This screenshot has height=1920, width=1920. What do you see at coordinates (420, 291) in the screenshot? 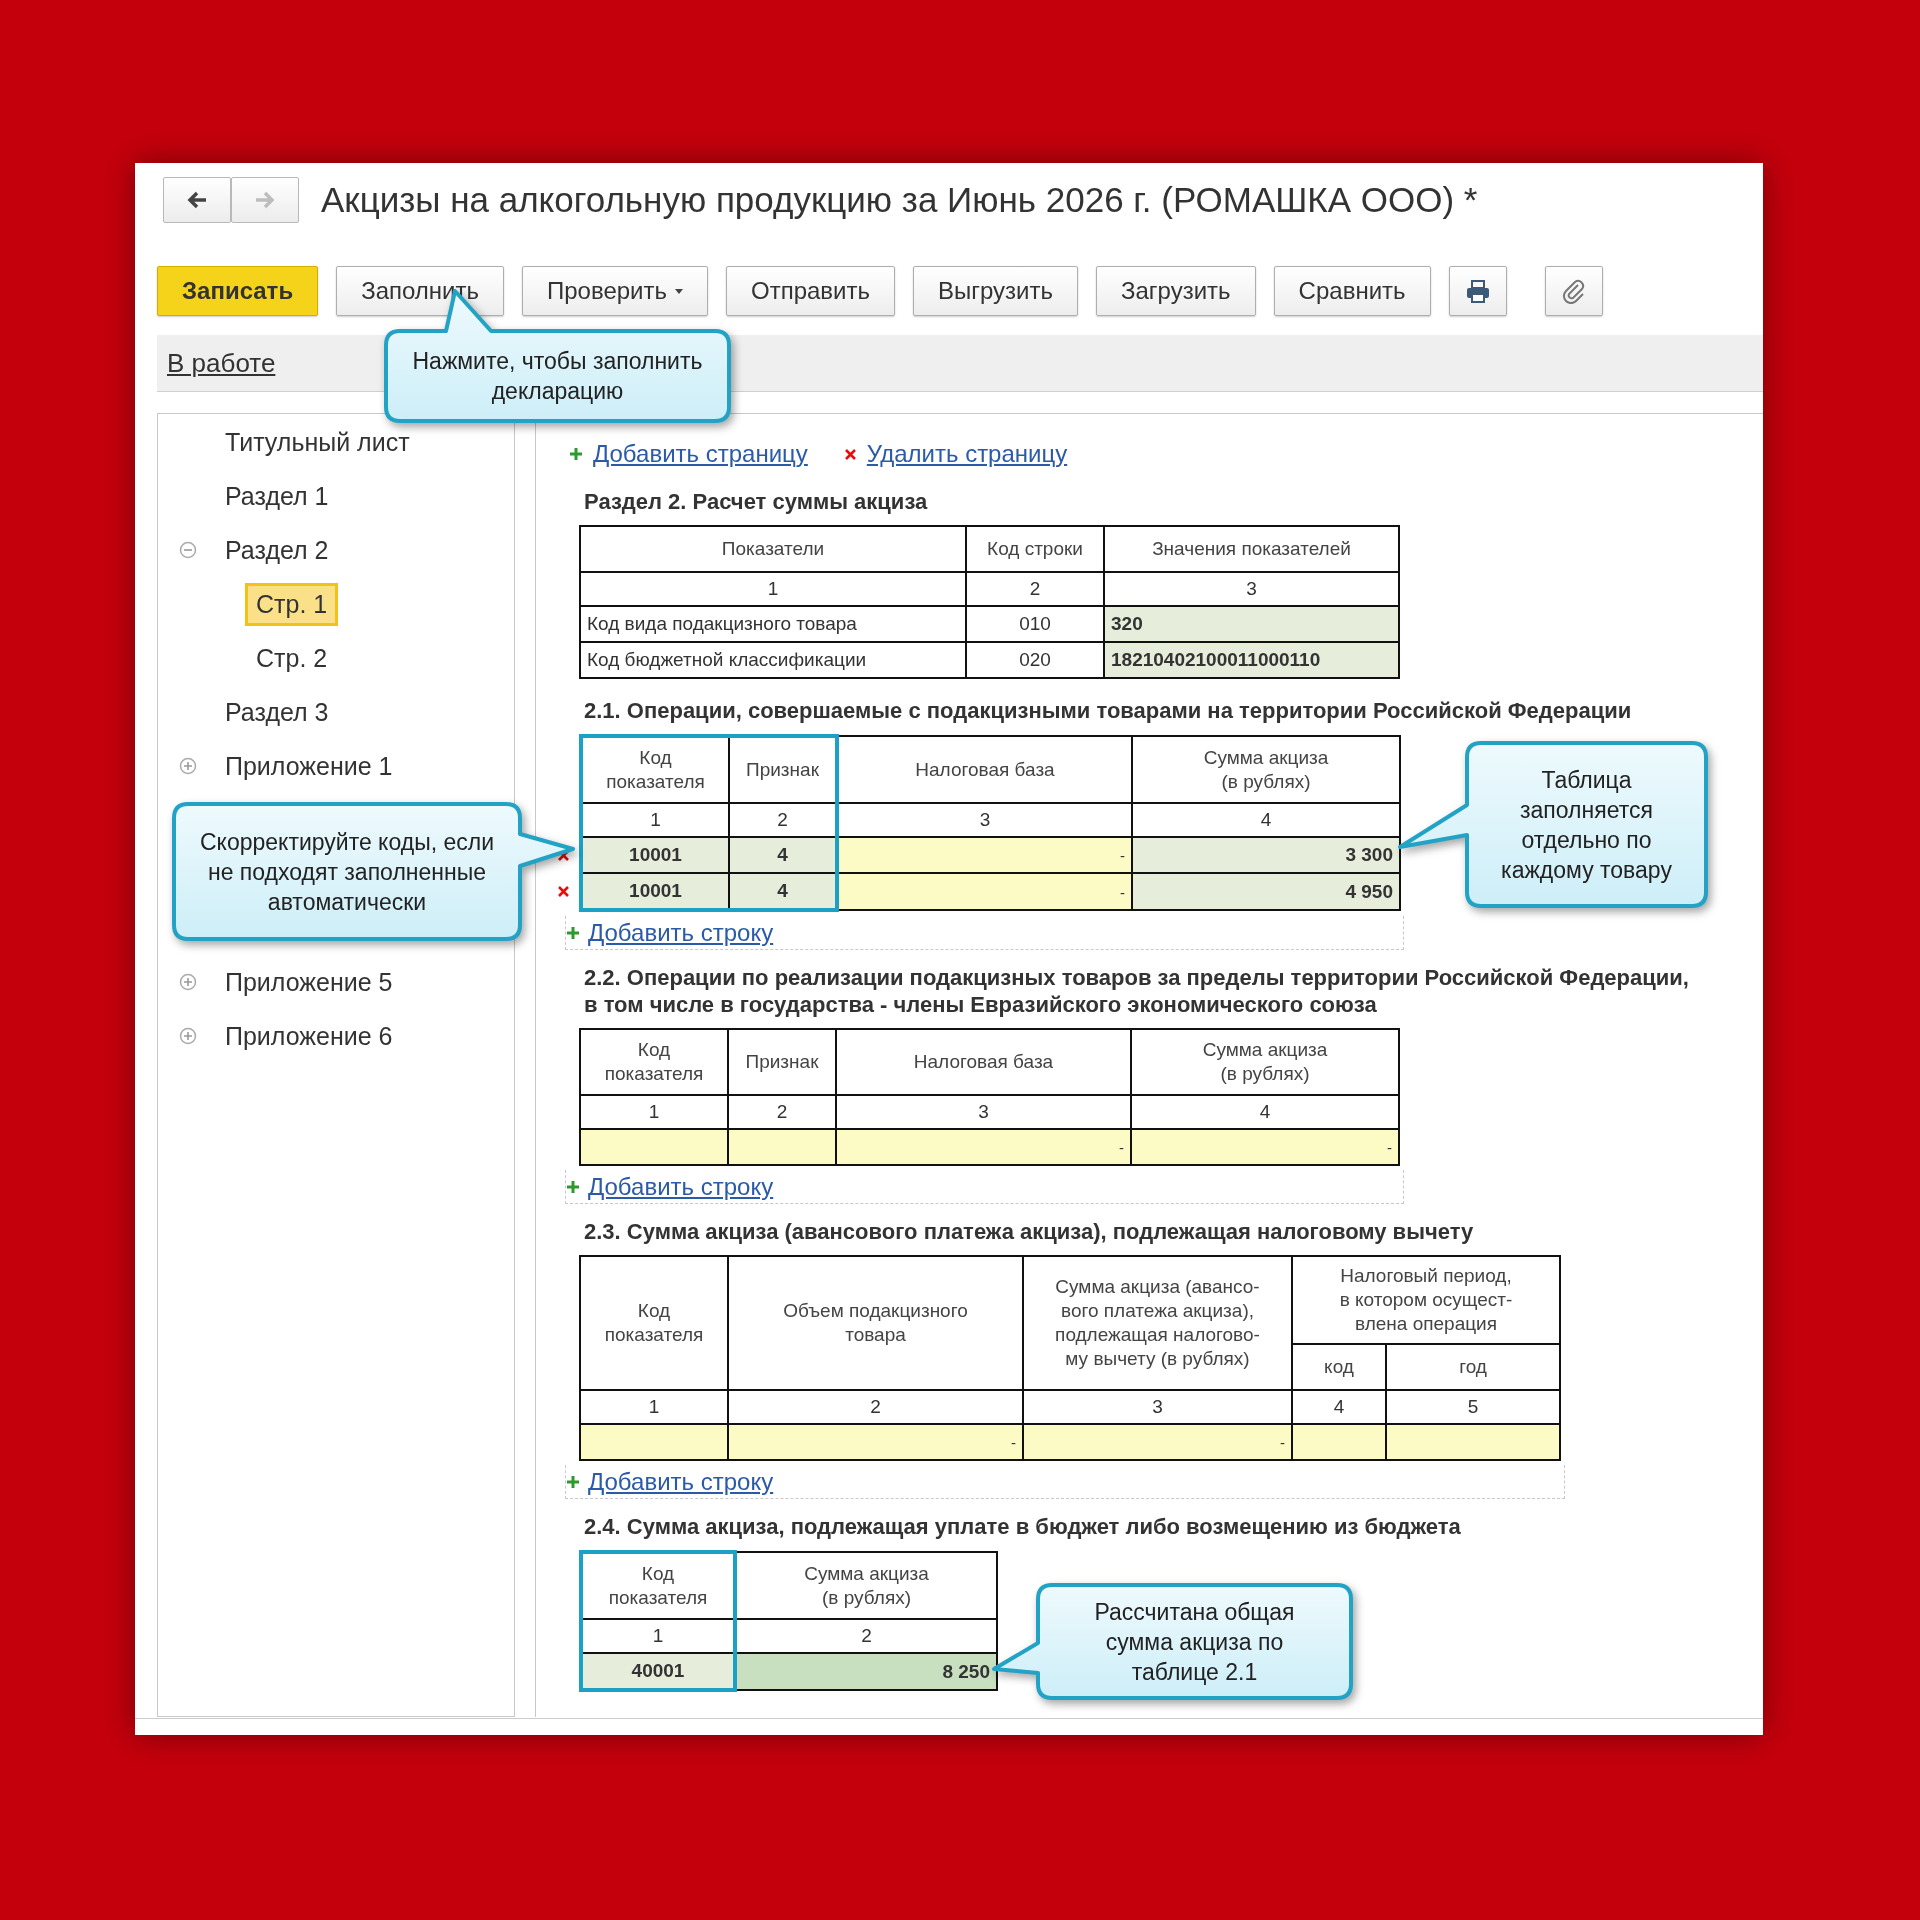
I see `toolbar-button: Заполнить` at bounding box center [420, 291].